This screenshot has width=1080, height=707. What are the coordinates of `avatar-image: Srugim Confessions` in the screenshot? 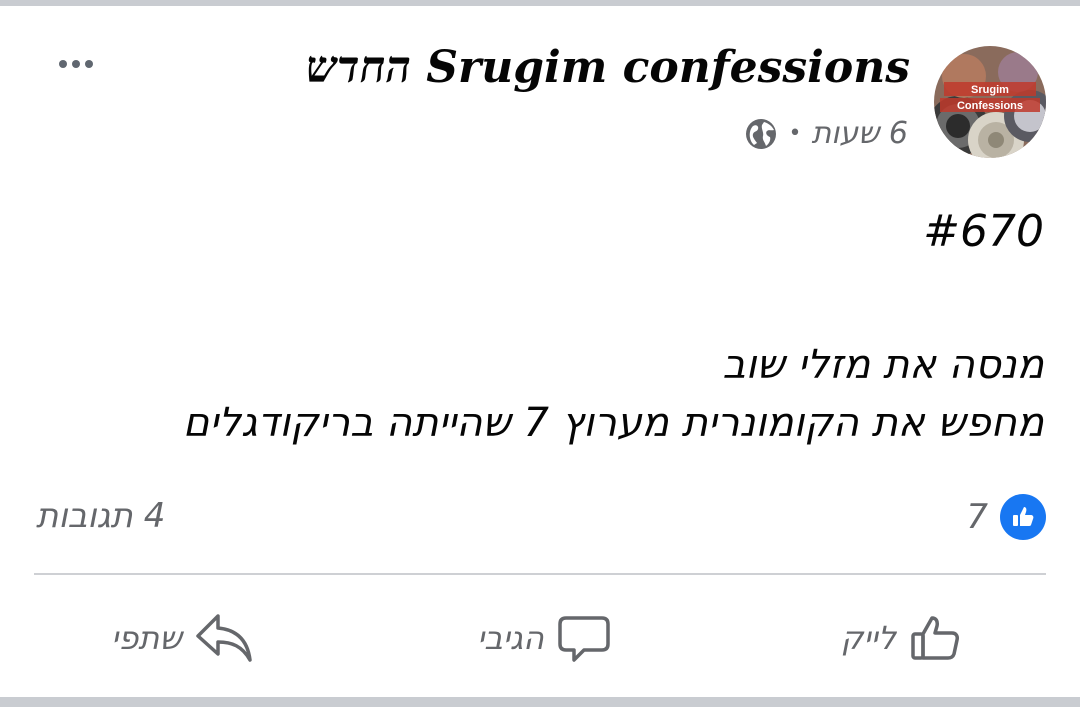 It's located at (990, 102).